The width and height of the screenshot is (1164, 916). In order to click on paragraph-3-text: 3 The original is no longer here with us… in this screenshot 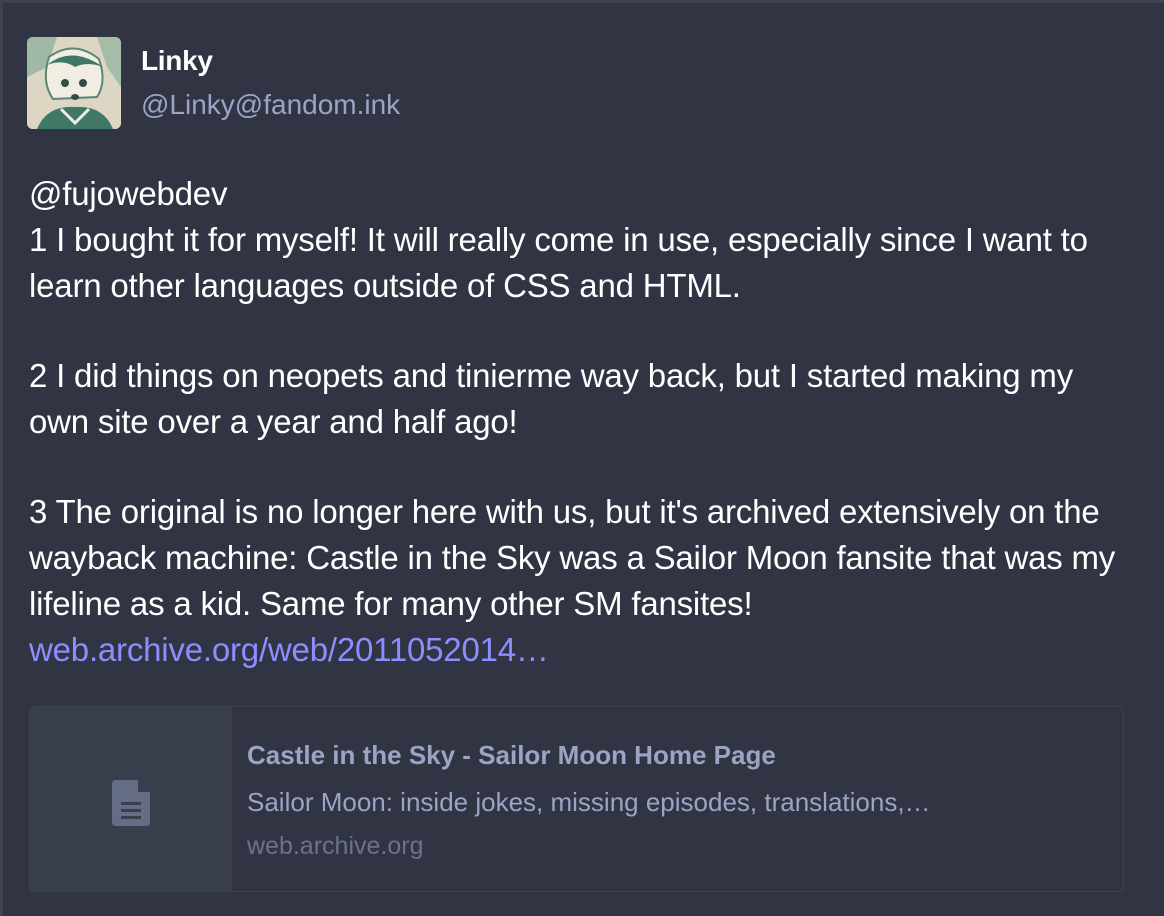, I will do `click(572, 557)`.